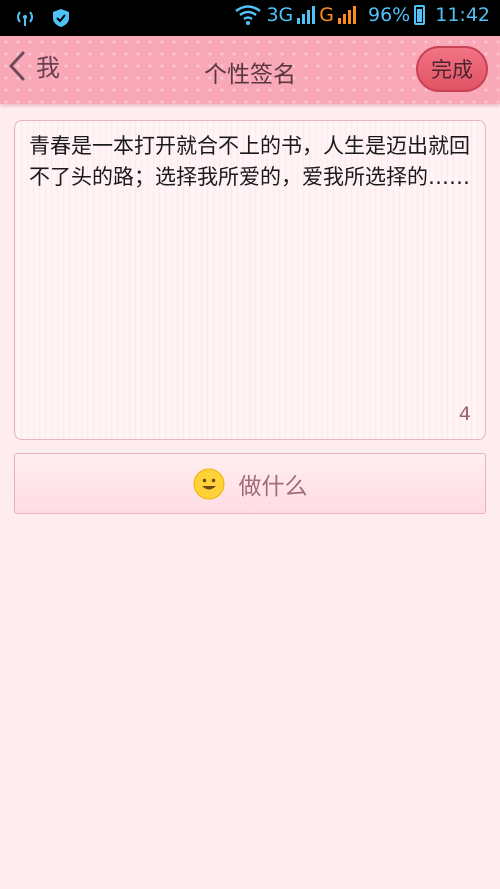 This screenshot has width=500, height=889. I want to click on wifi-icon, so click(248, 15).